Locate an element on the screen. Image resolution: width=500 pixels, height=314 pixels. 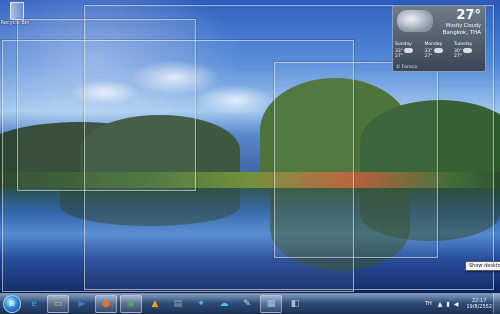
language-indicator: TH is located at coordinates (428, 304).